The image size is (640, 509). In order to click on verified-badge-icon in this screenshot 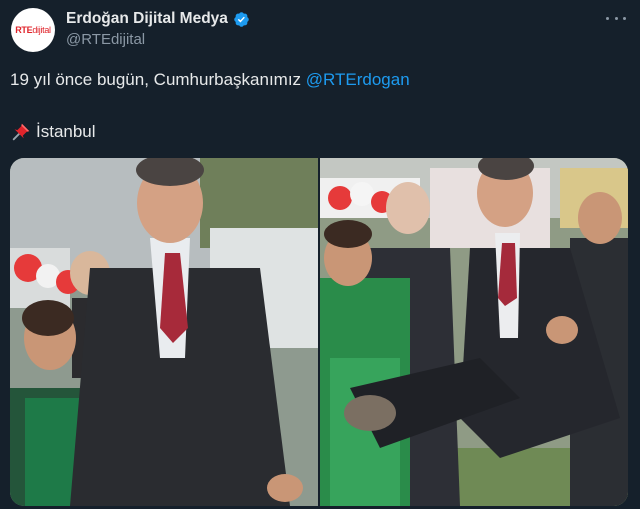, I will do `click(241, 19)`.